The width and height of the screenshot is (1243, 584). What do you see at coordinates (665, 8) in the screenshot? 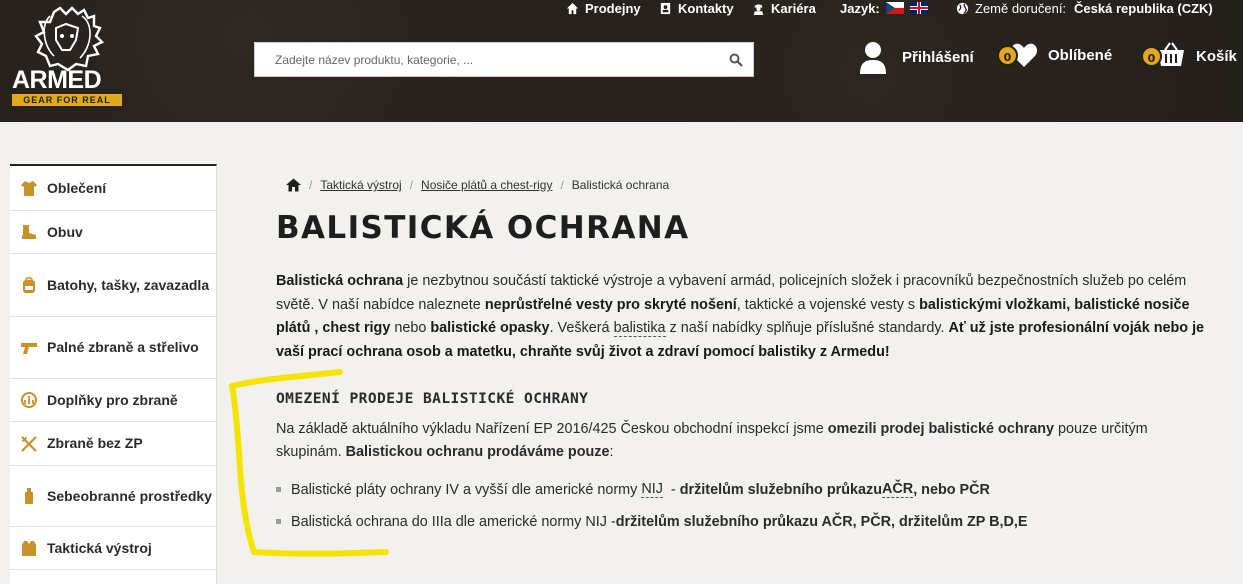
I see `contact-card-icon` at bounding box center [665, 8].